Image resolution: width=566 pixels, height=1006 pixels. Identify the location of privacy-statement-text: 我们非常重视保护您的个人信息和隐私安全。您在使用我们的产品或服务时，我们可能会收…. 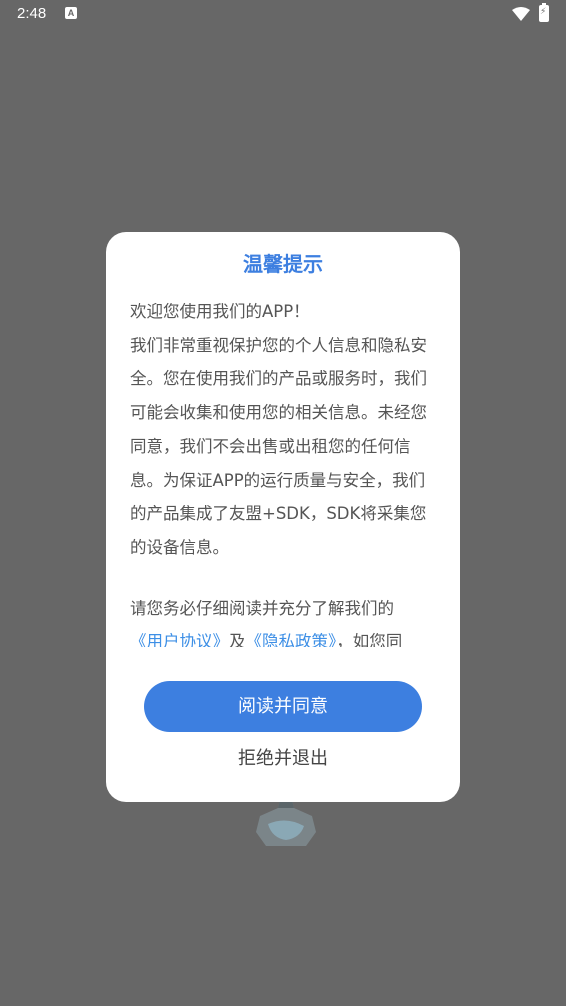
(278, 446).